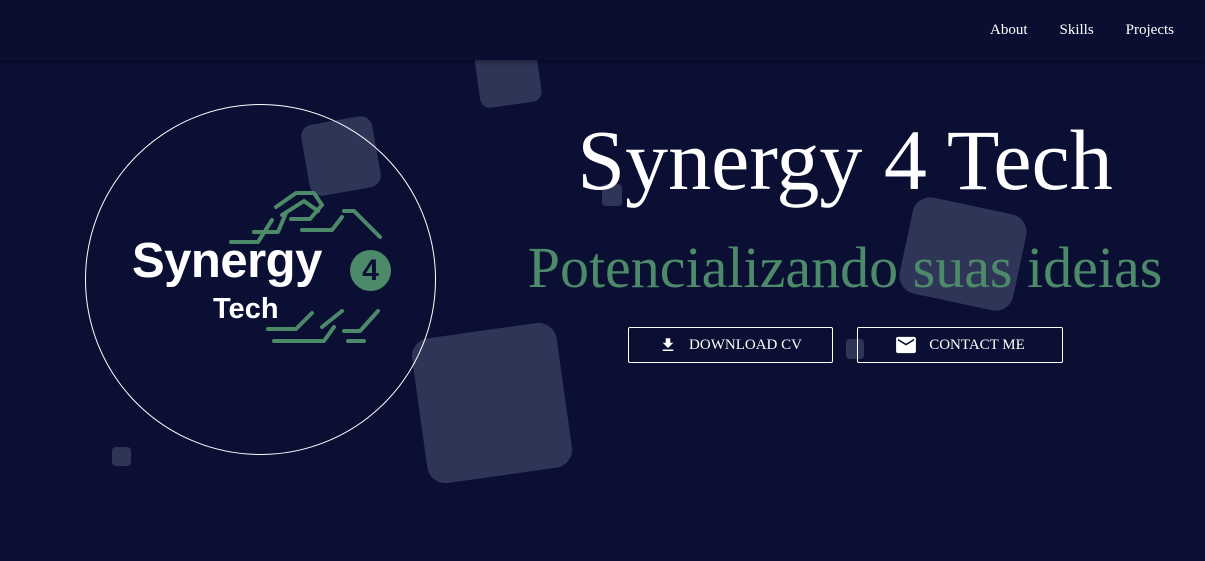 The image size is (1205, 561). Describe the element at coordinates (745, 344) in the screenshot. I see `download-cv-label: DOWNLOAD CV` at that location.